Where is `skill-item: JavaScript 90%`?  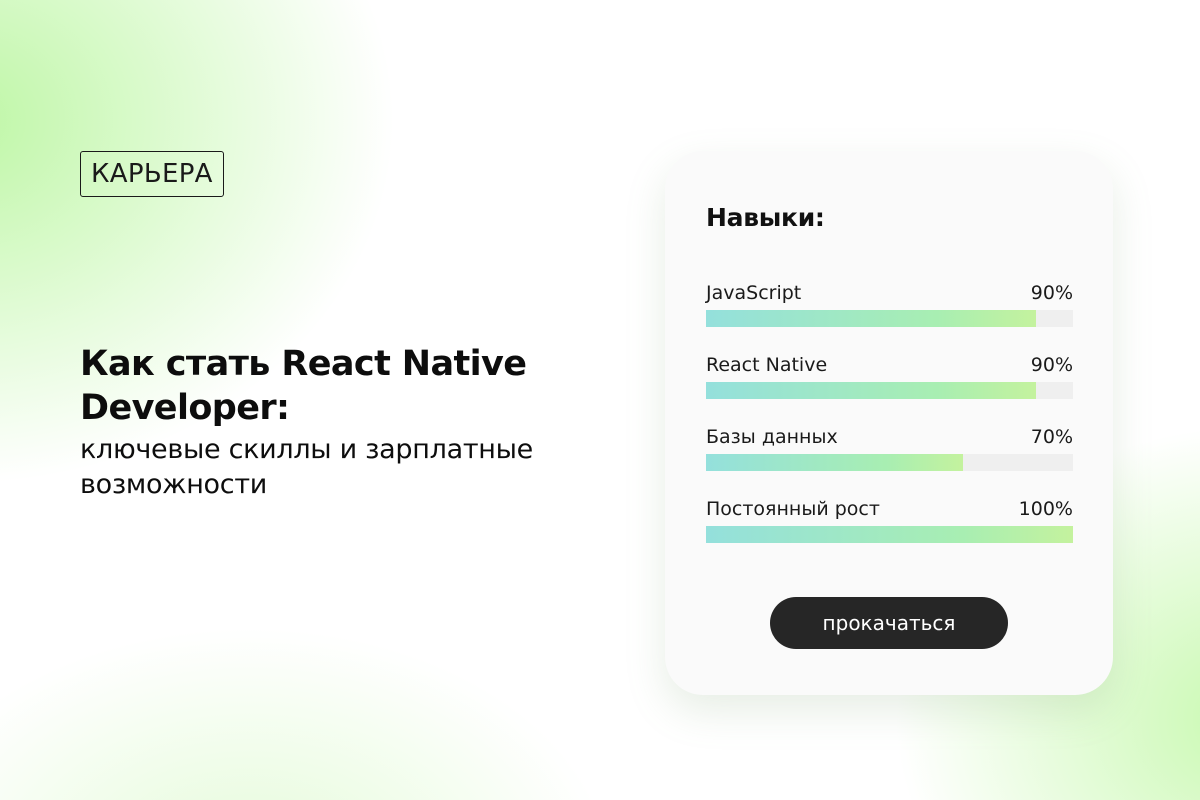
skill-item: JavaScript 90% is located at coordinates (889, 304).